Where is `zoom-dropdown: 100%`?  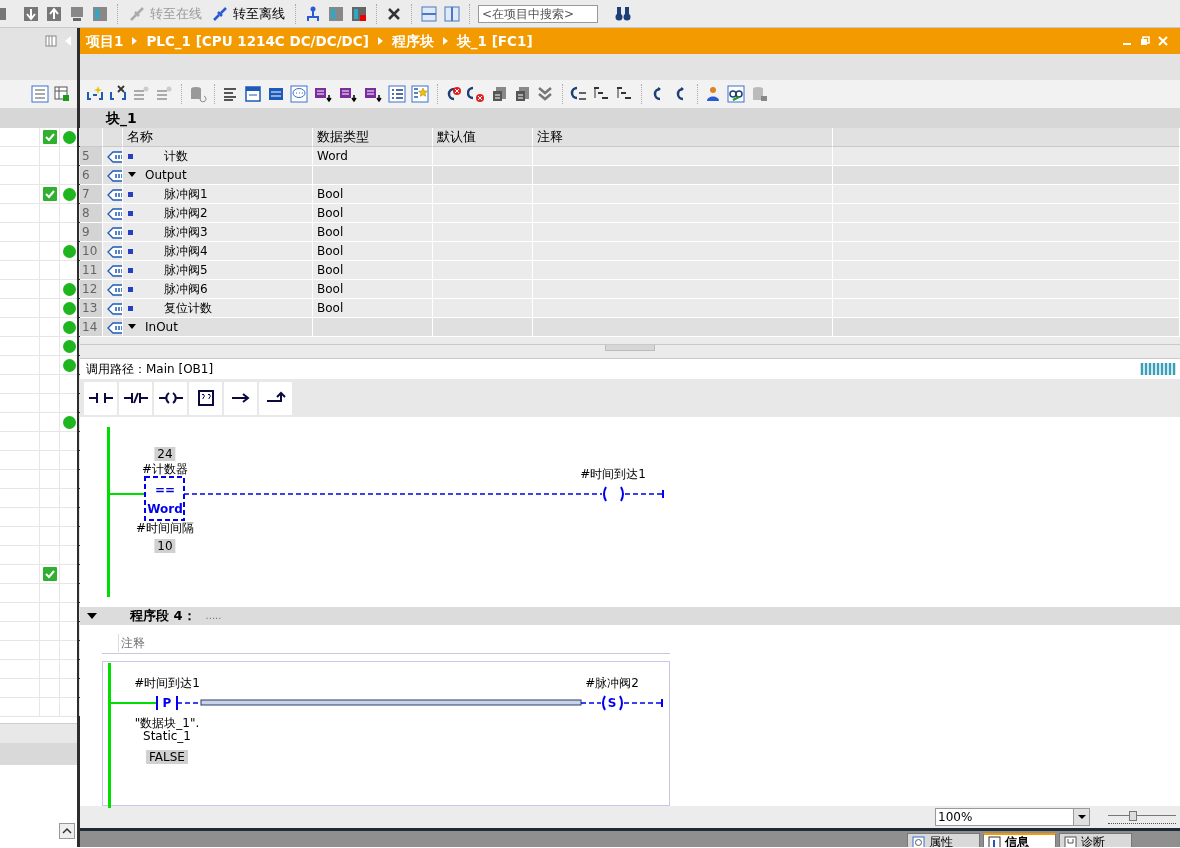
zoom-dropdown: 100% is located at coordinates (1012, 817).